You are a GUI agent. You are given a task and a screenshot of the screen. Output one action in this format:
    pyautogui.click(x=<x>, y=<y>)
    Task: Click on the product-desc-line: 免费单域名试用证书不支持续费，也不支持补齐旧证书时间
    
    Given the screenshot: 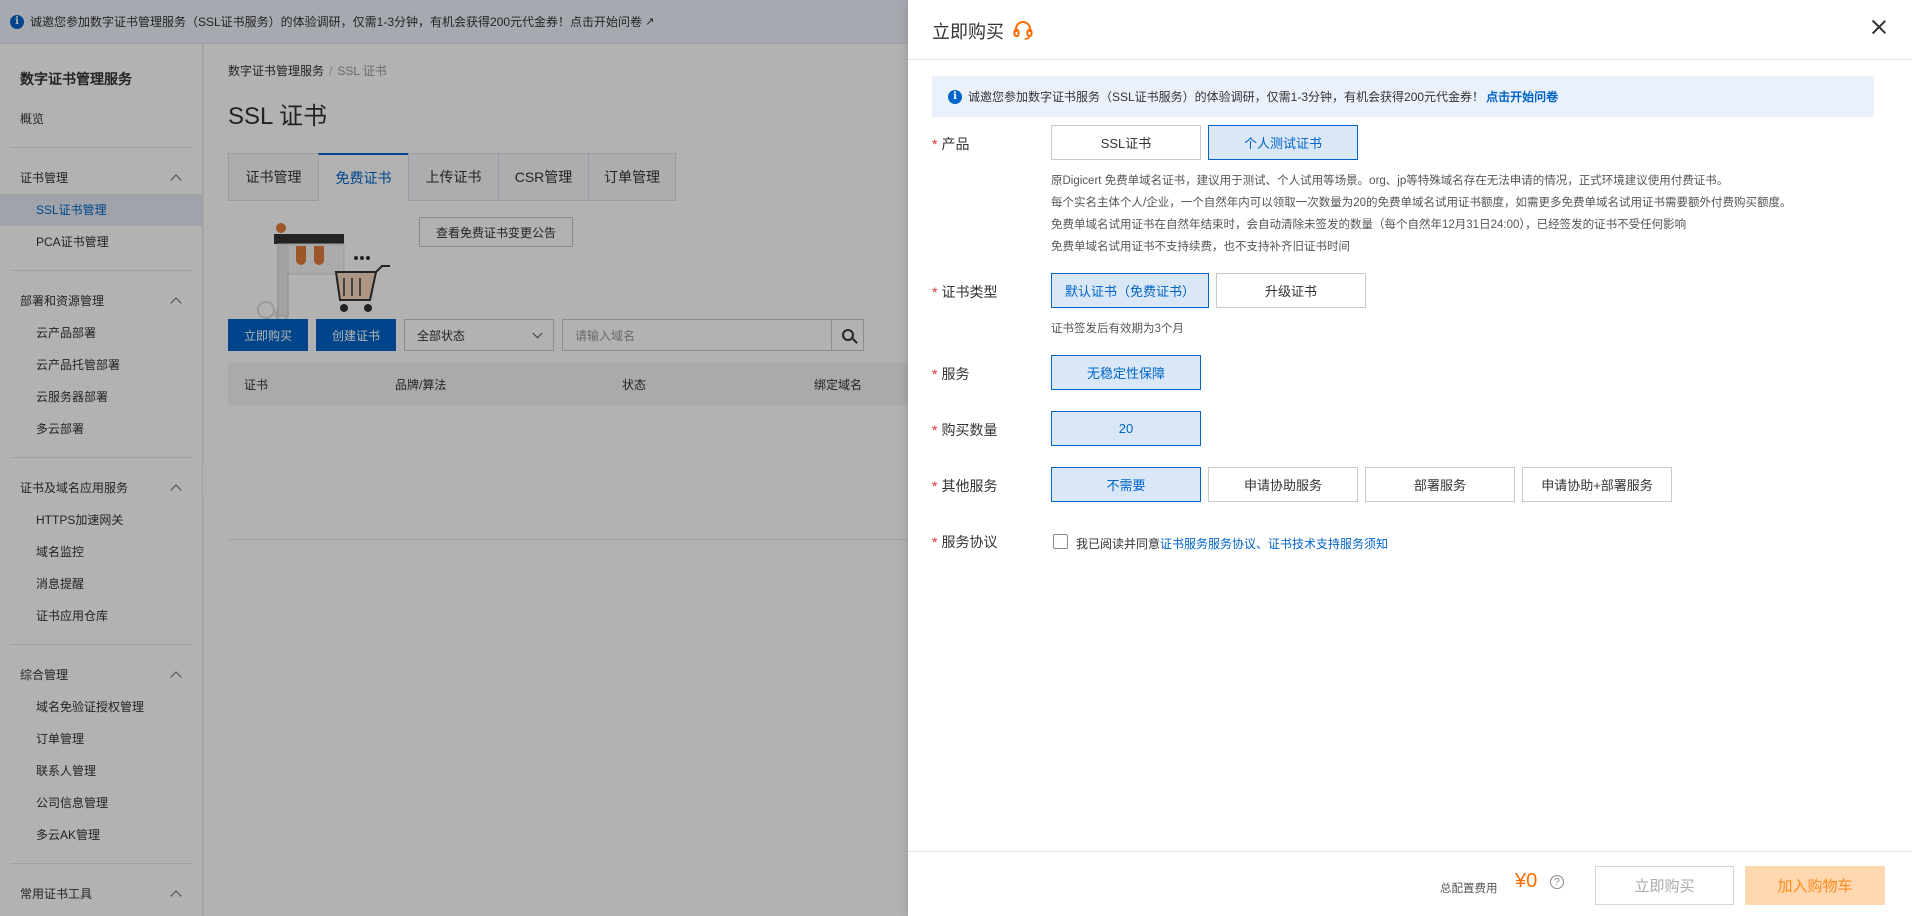 What is the action you would take?
    pyautogui.click(x=1200, y=247)
    